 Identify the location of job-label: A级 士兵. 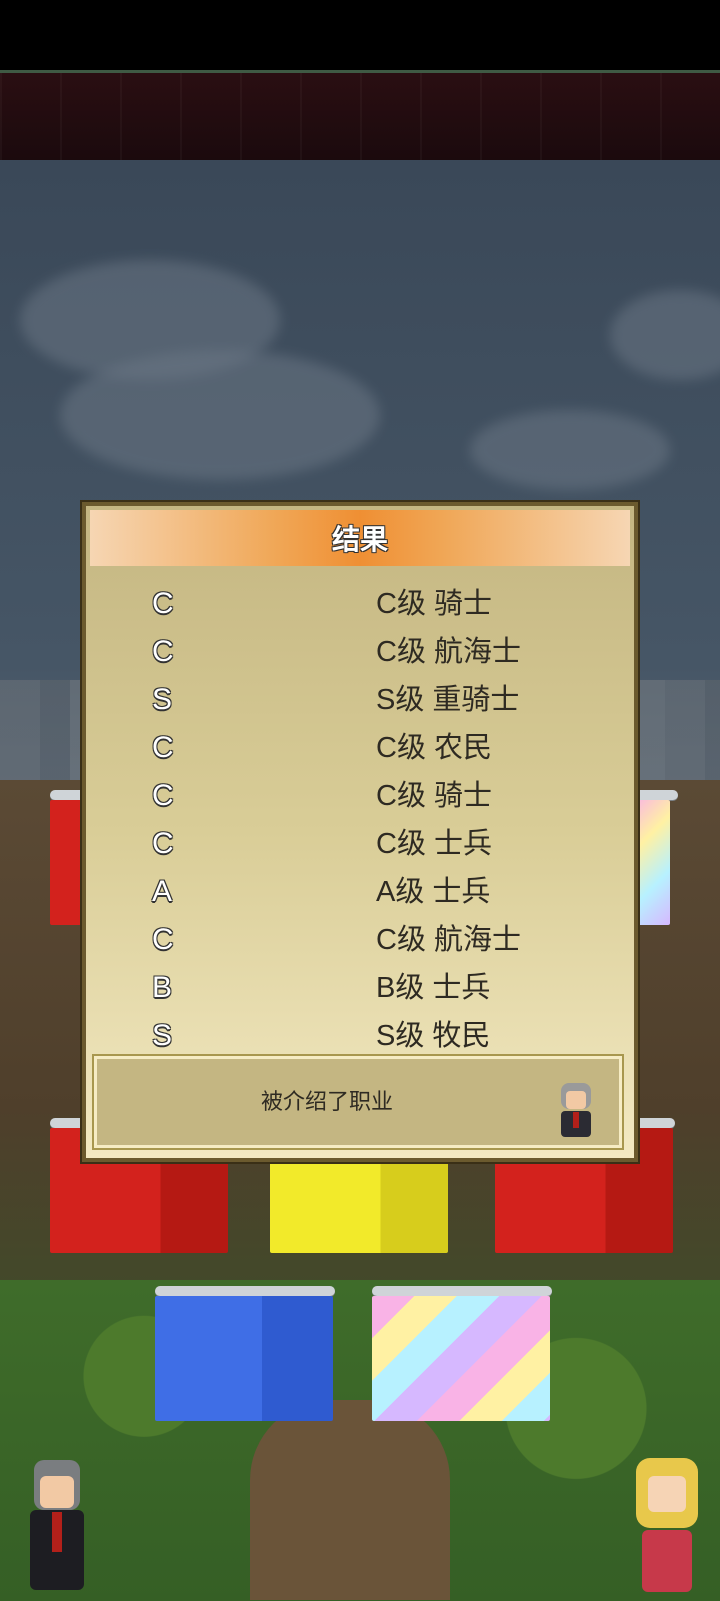
(433, 892).